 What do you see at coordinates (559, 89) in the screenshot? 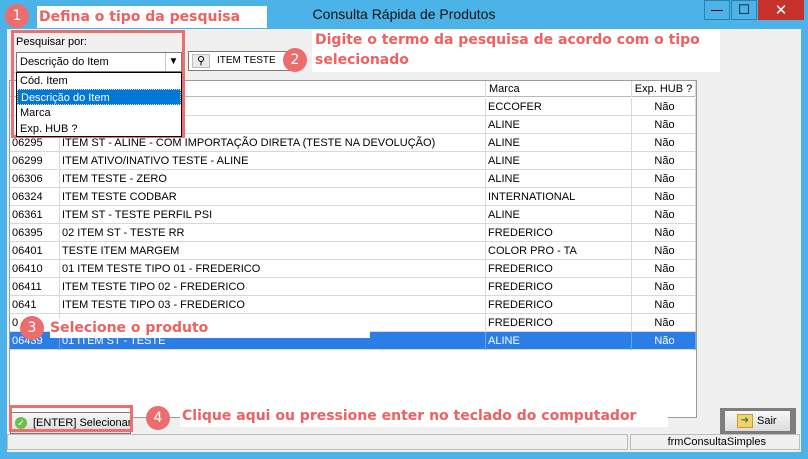
I see `column-brand: Marca` at bounding box center [559, 89].